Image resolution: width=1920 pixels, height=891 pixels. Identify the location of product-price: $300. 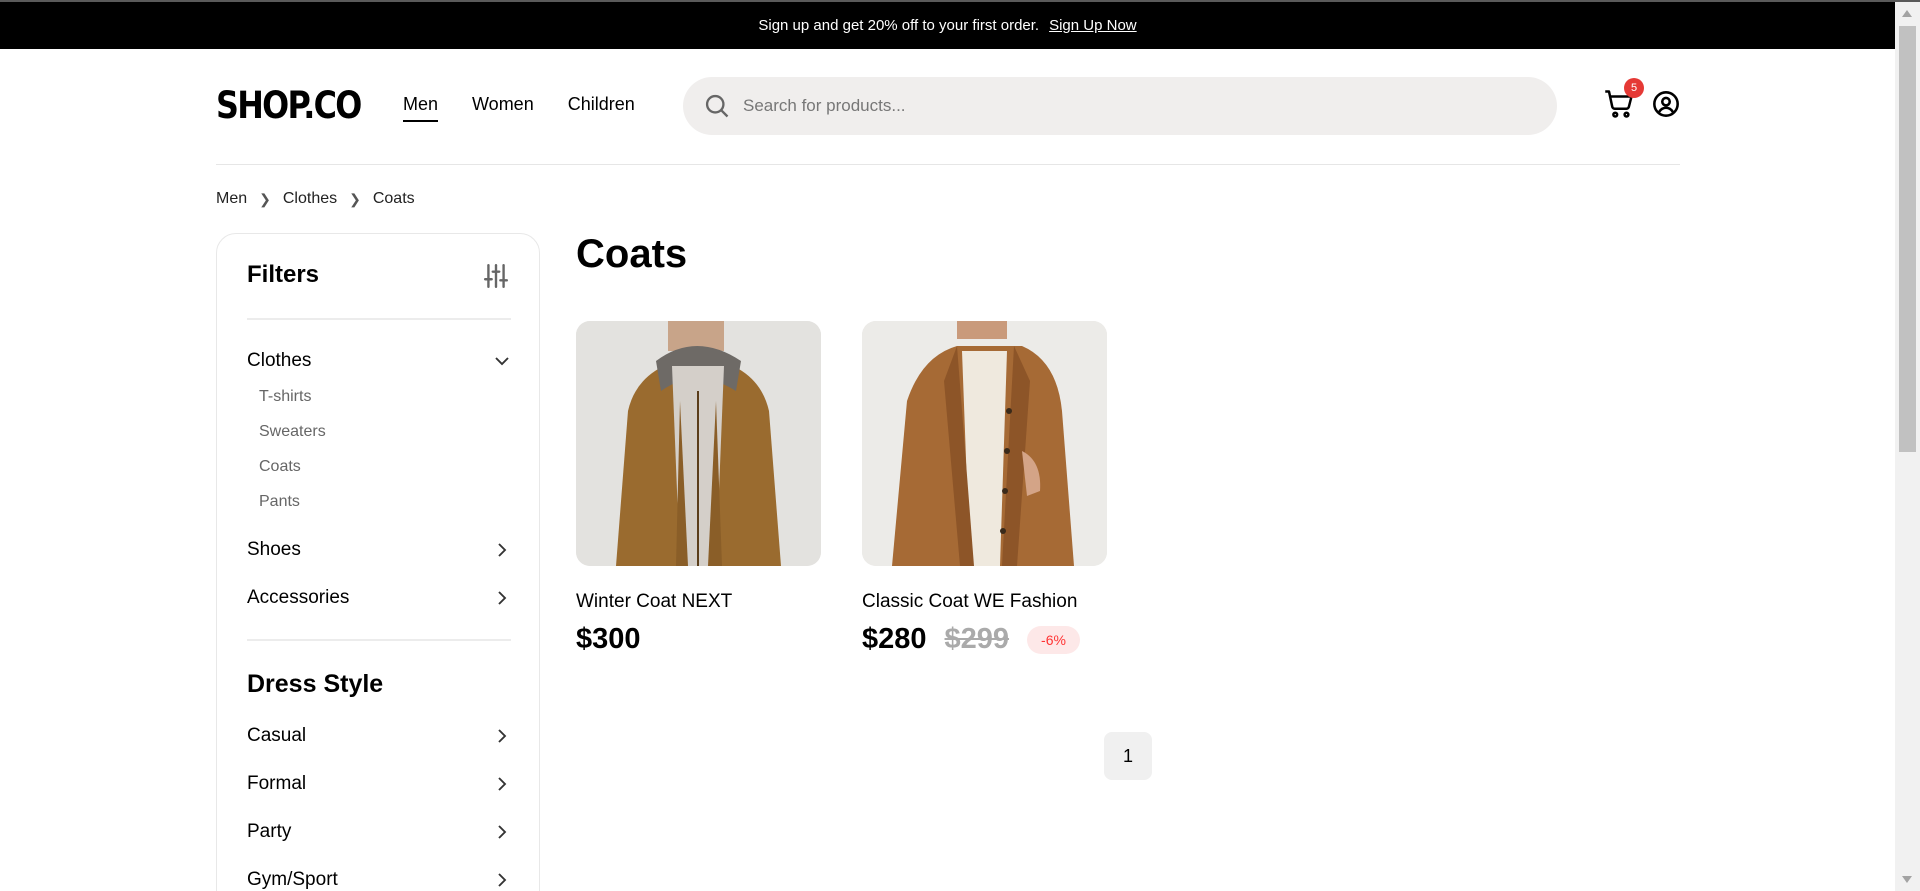
(608, 639).